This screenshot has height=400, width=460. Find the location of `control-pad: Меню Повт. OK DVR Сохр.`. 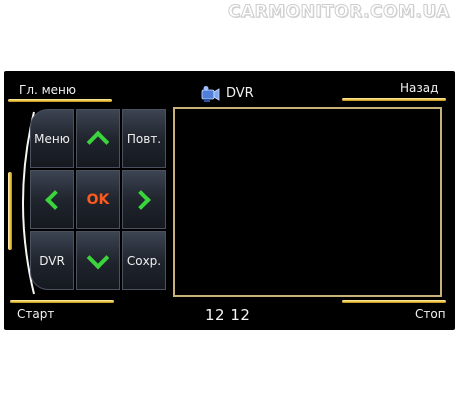

control-pad: Меню Повт. OK DVR Сохр. is located at coordinates (98, 200).